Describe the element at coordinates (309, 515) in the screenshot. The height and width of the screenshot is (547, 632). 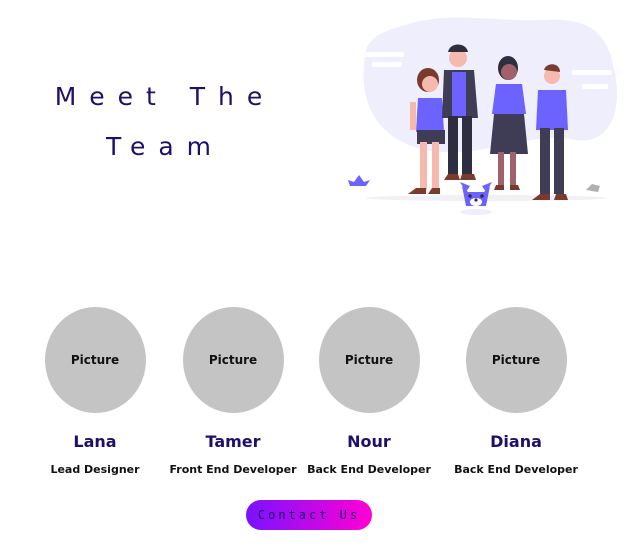
I see `contact-us-button: Contact Us` at that location.